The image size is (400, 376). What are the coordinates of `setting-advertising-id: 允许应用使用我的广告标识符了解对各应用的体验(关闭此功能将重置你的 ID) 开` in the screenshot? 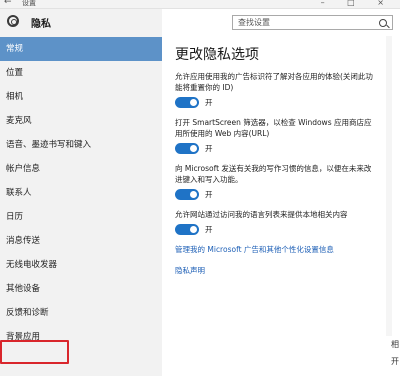 It's located at (275, 90).